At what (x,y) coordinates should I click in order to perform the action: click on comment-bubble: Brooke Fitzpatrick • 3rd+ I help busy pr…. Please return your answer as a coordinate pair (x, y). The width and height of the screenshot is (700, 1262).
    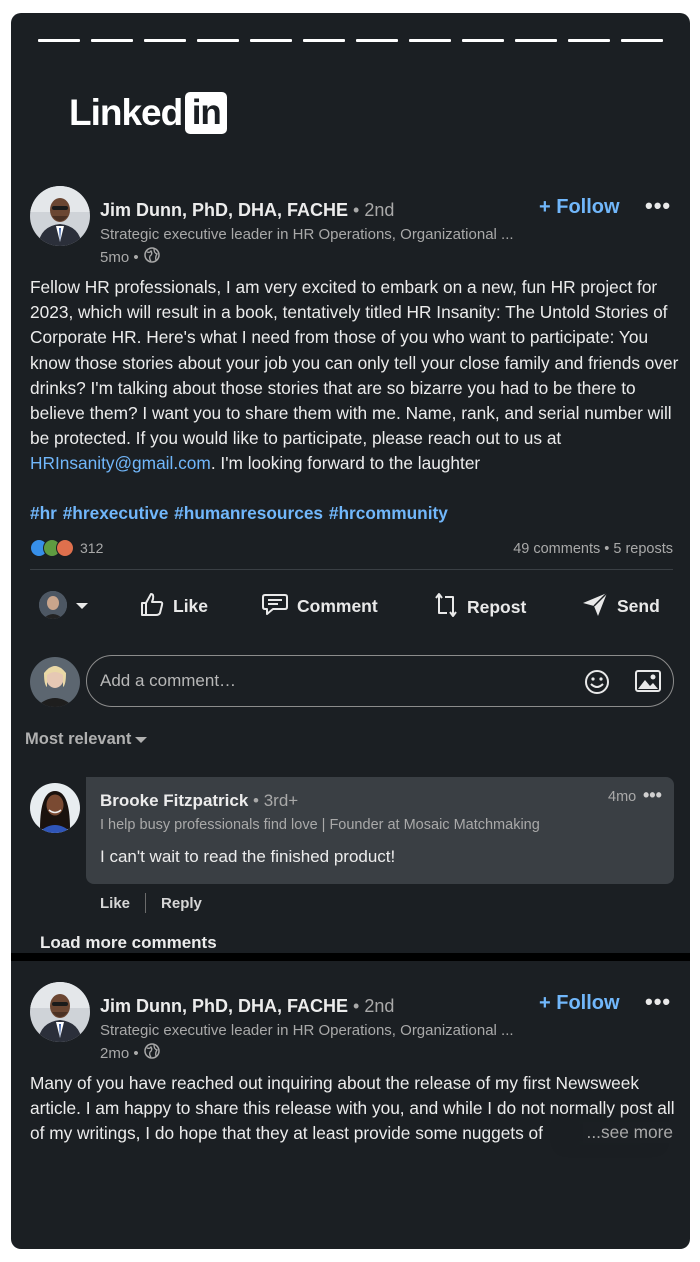
    Looking at the image, I should click on (380, 830).